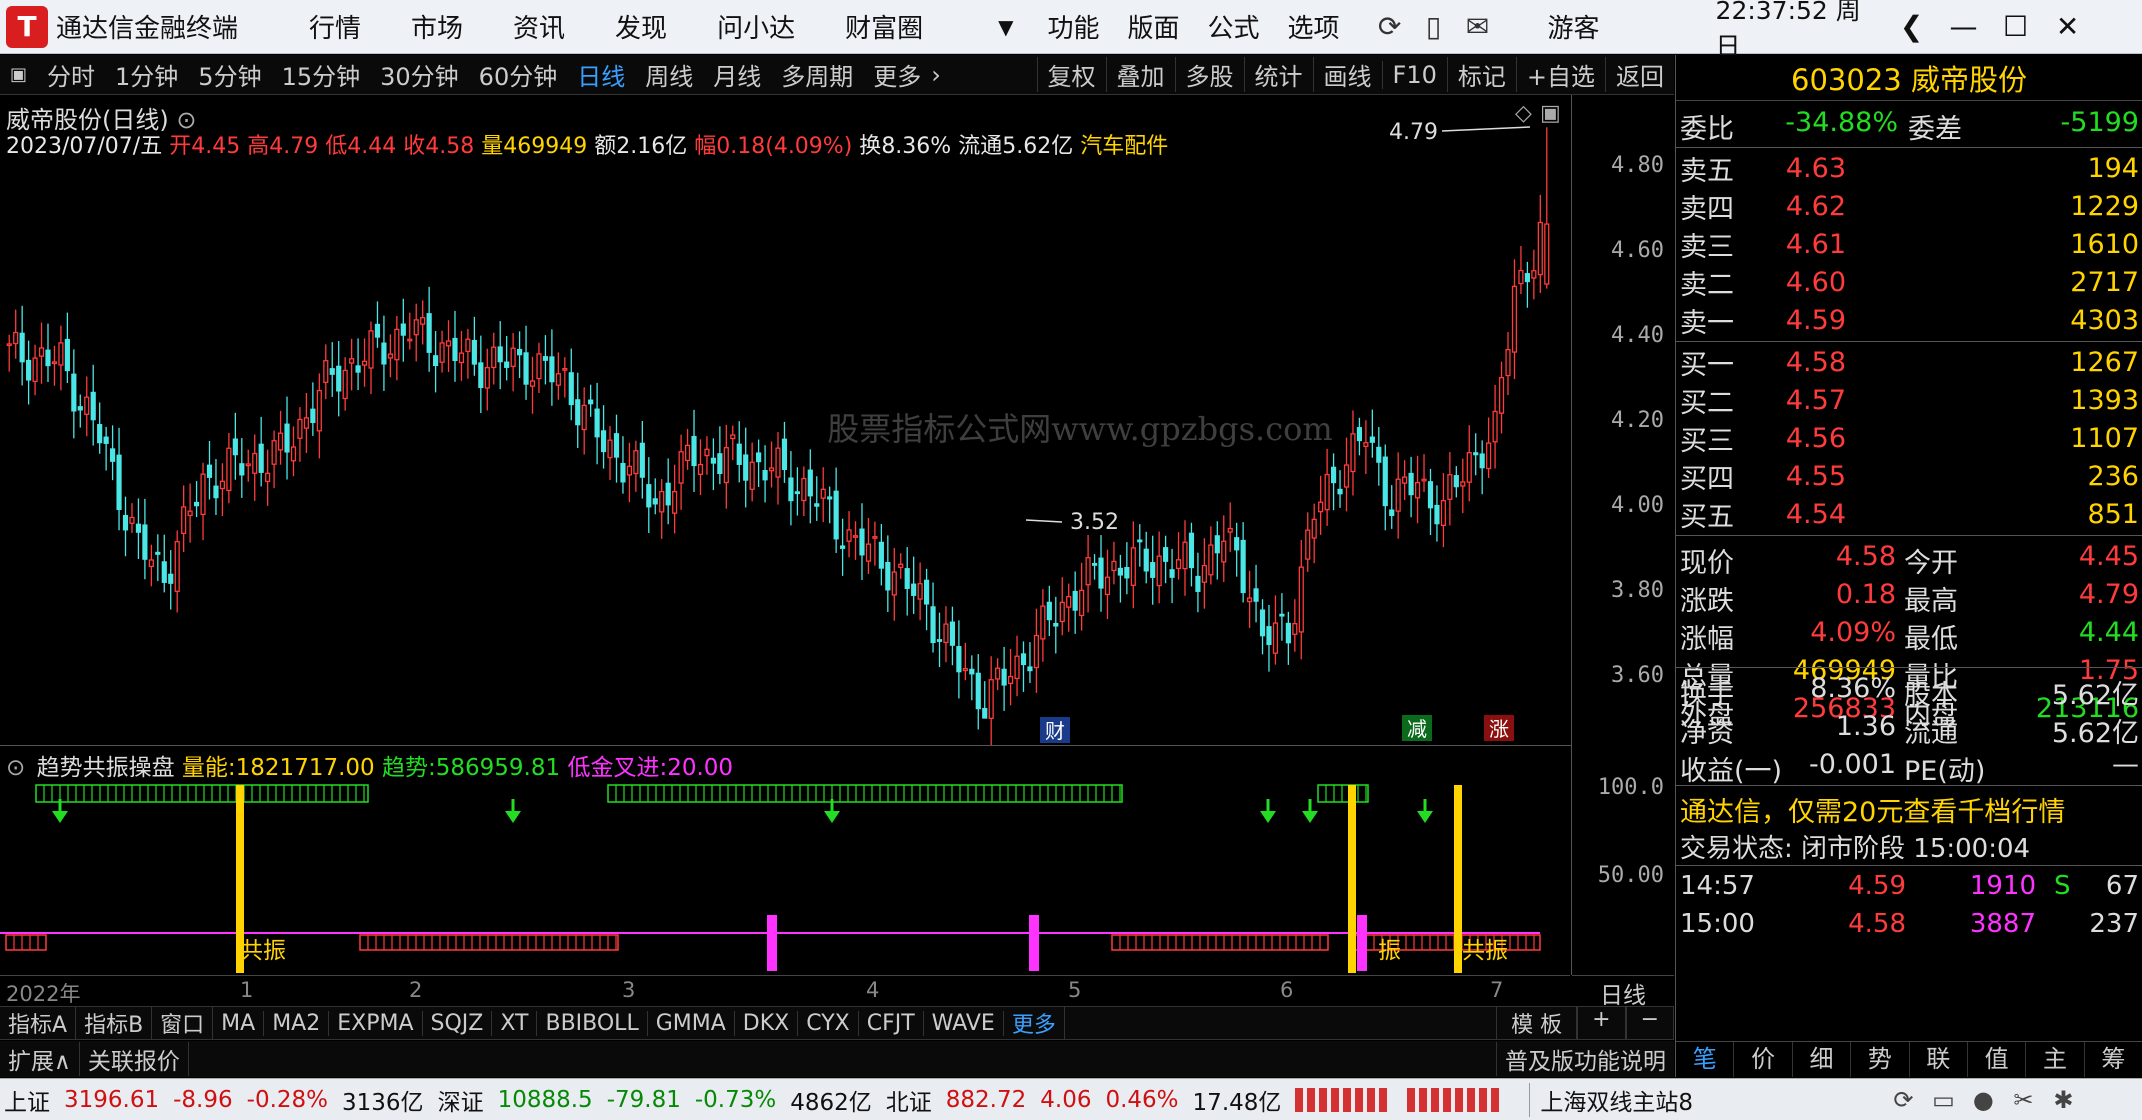 The image size is (2142, 1120). What do you see at coordinates (114, 1023) in the screenshot?
I see `tab-indicator-b: 指标B` at bounding box center [114, 1023].